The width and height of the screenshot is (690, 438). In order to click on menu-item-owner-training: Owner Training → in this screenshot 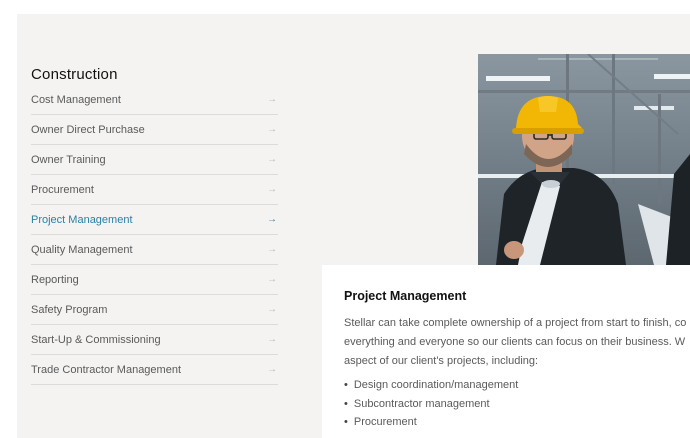, I will do `click(154, 160)`.